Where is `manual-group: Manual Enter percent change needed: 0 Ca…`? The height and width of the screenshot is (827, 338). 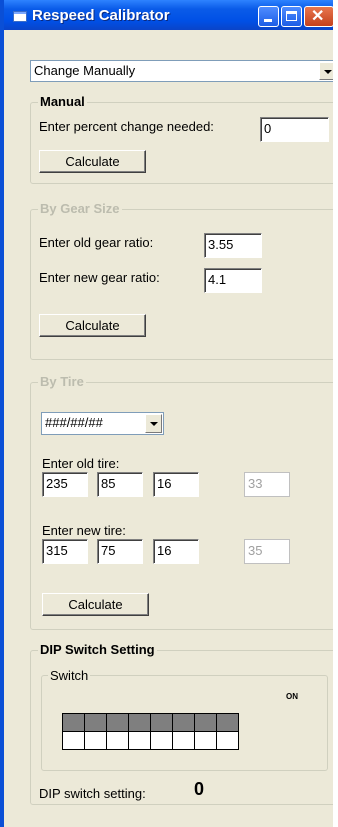
manual-group: Manual Enter percent change needed: 0 Ca… is located at coordinates (181, 139).